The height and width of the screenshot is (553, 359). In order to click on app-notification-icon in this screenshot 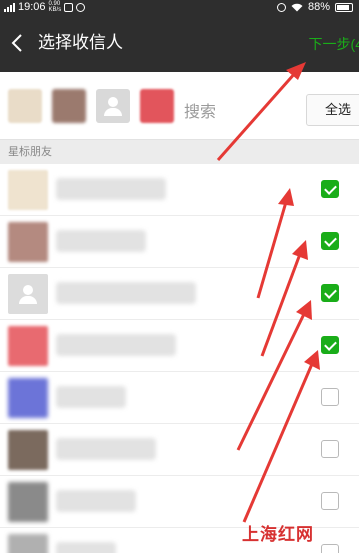, I will do `click(81, 7)`.